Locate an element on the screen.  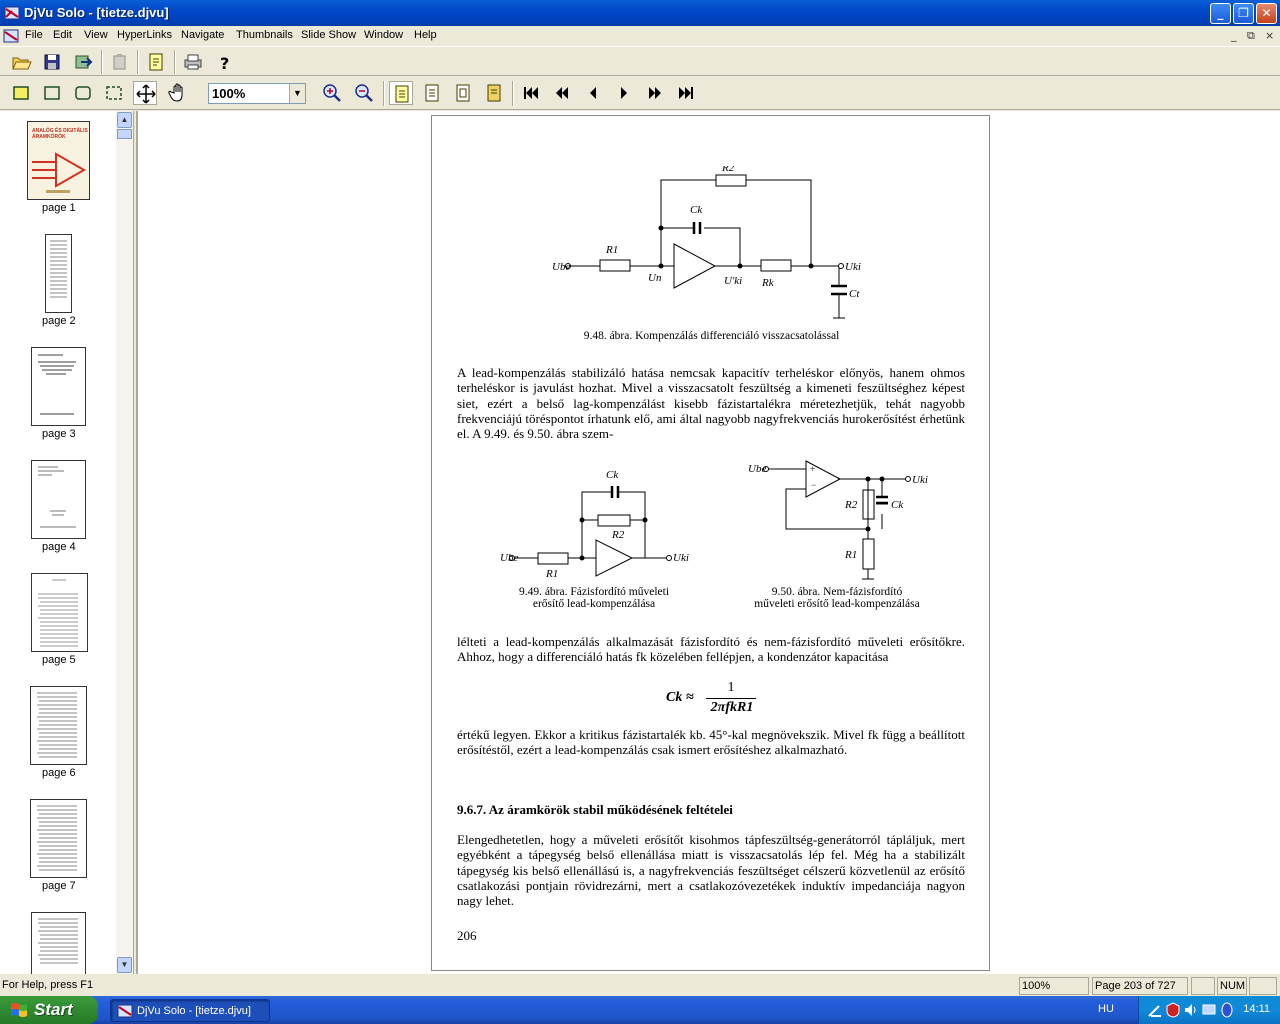
status-zoom: 100% is located at coordinates (1054, 986).